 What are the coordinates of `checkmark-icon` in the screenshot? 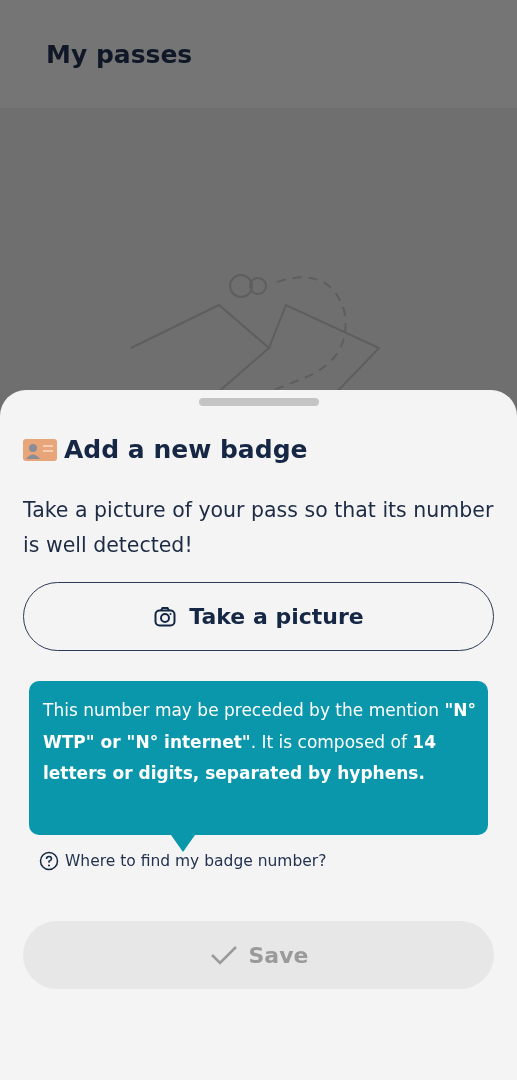 It's located at (223, 955).